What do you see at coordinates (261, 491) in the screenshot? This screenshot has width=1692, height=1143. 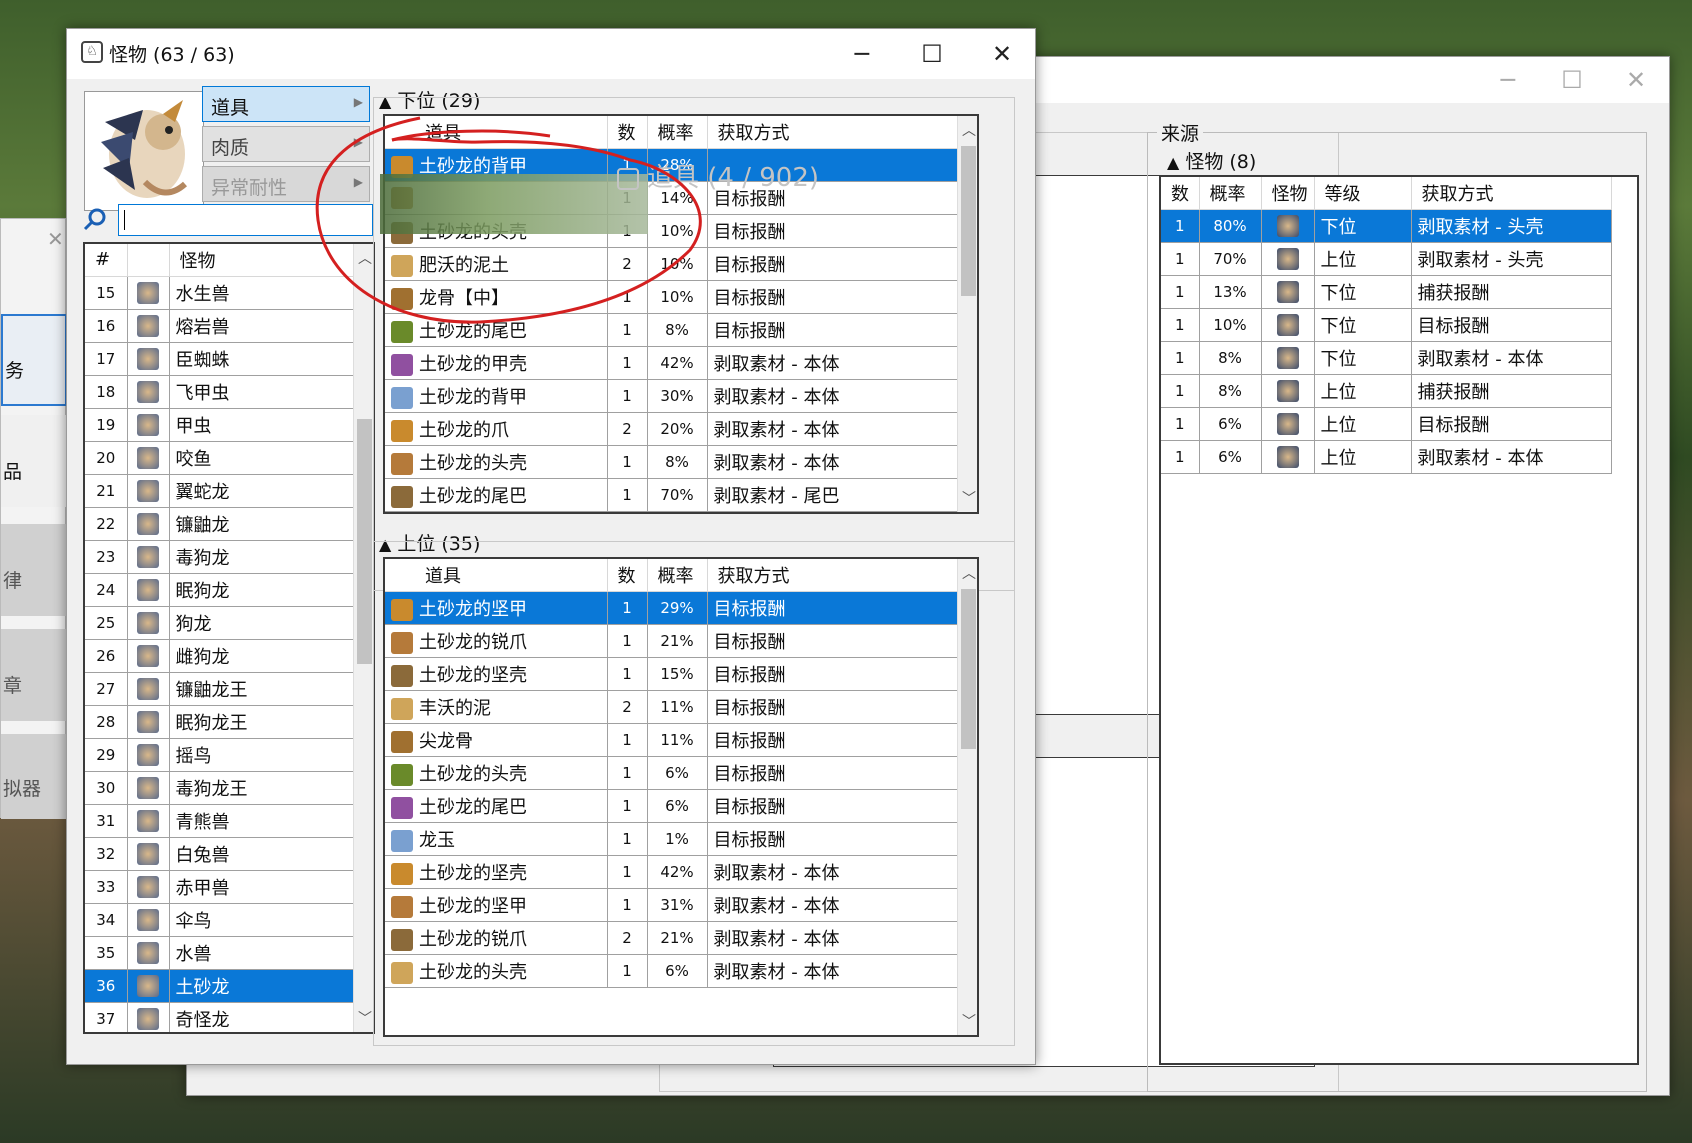 I see `monster-name: 翼蛇龙` at bounding box center [261, 491].